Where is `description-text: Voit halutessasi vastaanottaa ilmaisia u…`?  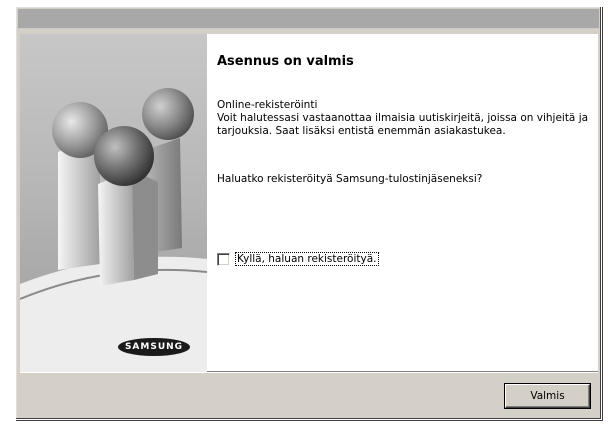
description-text: Voit halutessasi vastaanottaa ilmaisia u… is located at coordinates (403, 124).